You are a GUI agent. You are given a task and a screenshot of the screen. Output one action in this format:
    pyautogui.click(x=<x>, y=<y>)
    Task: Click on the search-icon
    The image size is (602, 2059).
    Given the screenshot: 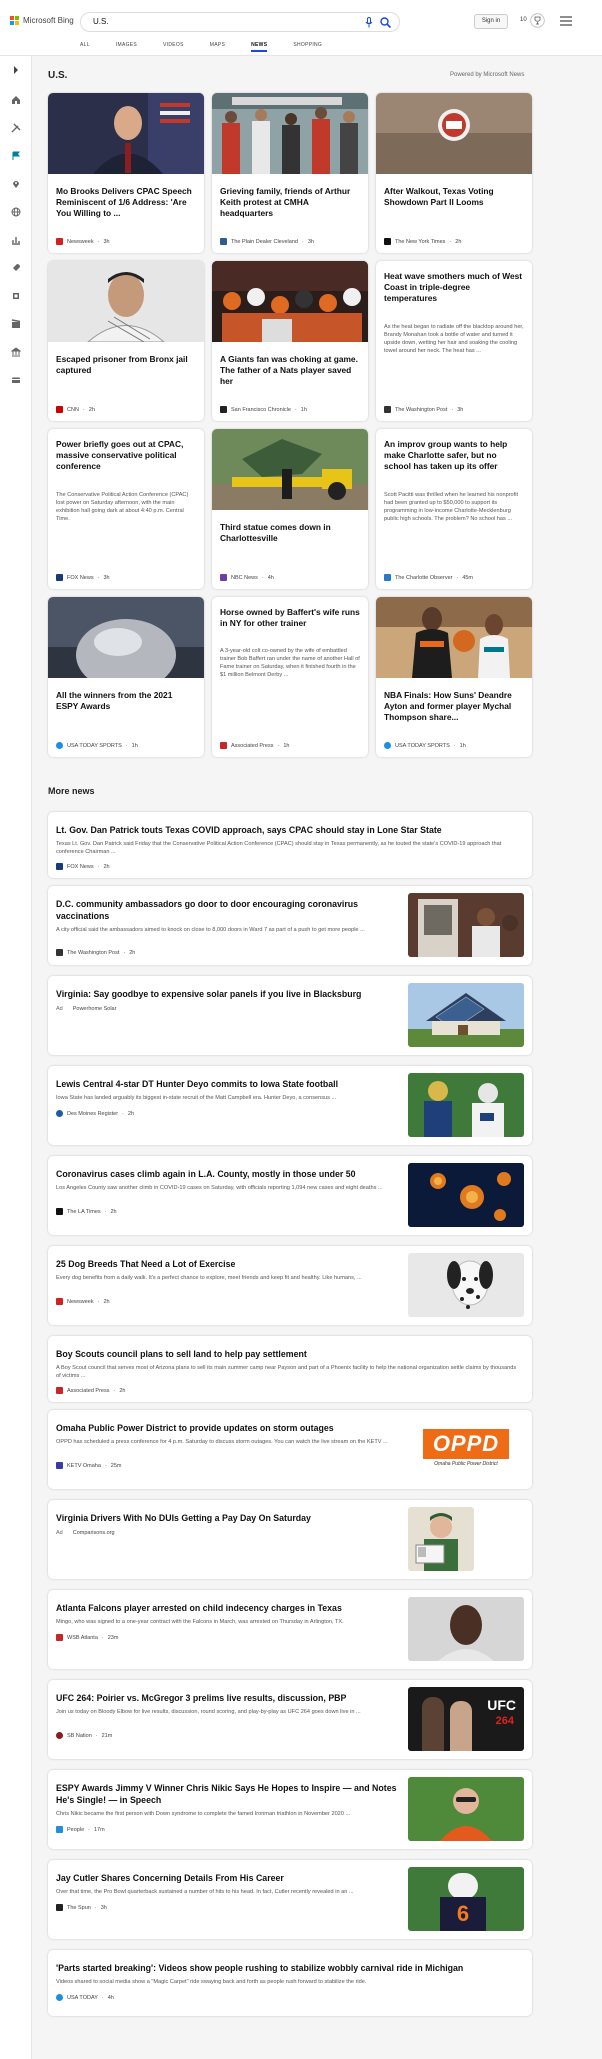 What is the action you would take?
    pyautogui.click(x=385, y=22)
    